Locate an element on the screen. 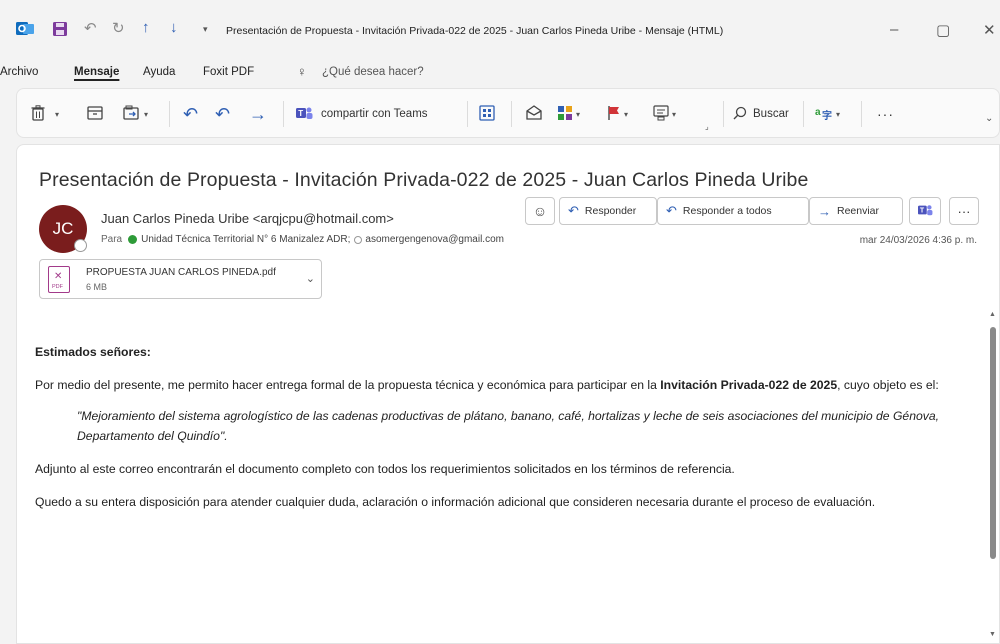  recipient-2: asomergengenova@gmail.com is located at coordinates (434, 239).